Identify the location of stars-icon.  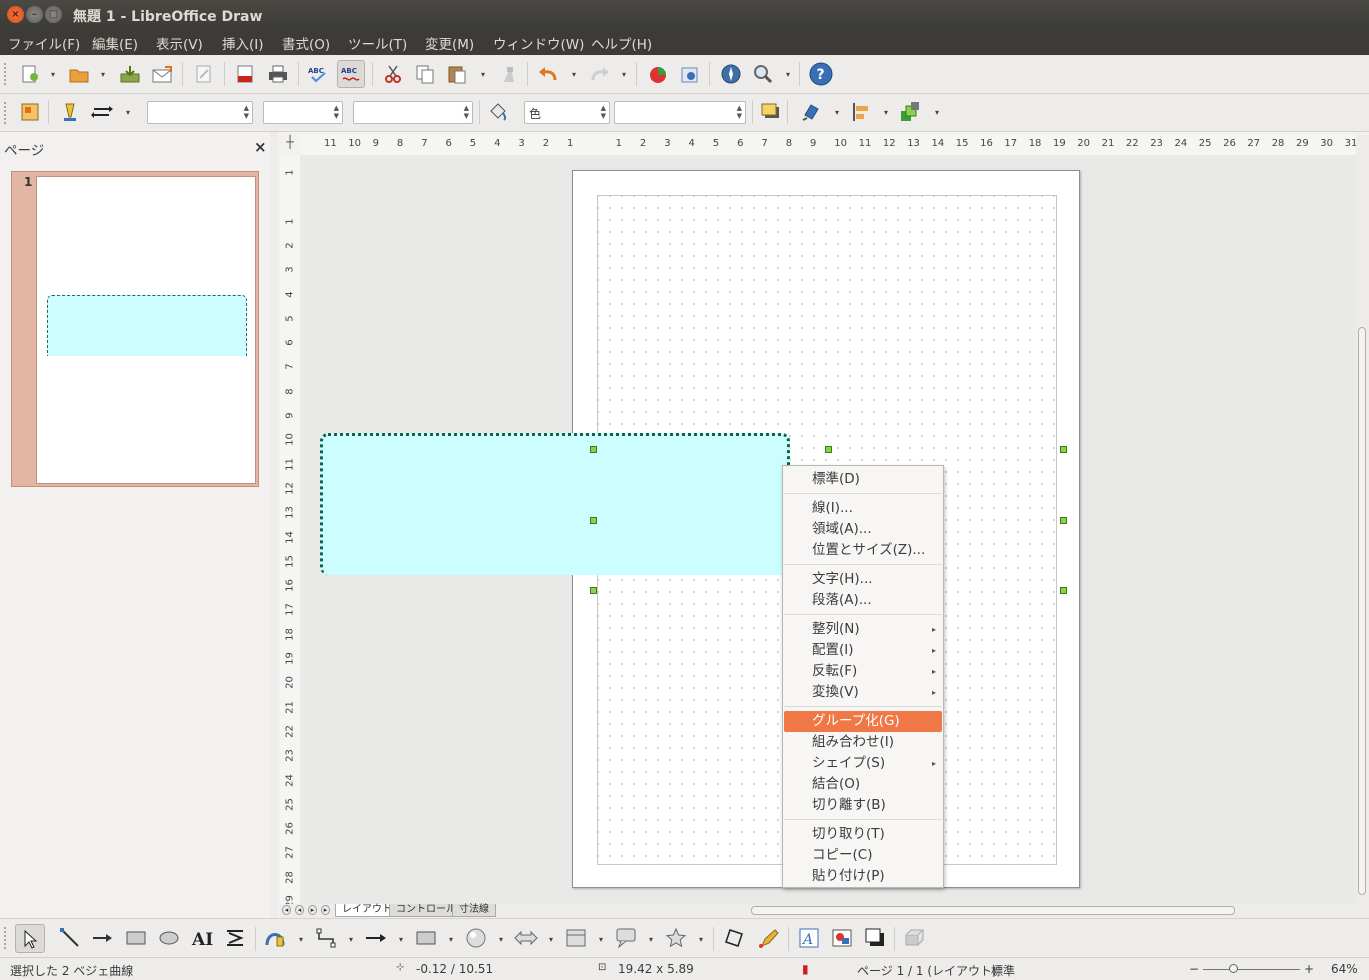
(676, 938).